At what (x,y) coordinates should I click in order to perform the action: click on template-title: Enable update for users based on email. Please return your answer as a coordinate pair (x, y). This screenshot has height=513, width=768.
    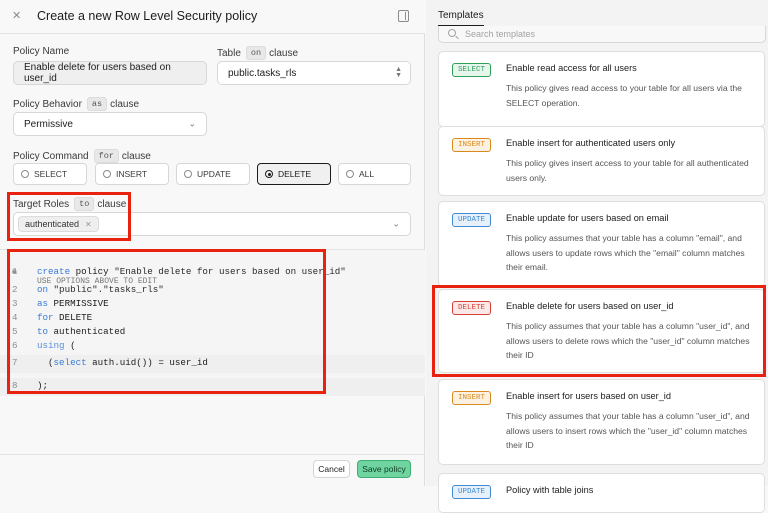
    Looking at the image, I should click on (587, 218).